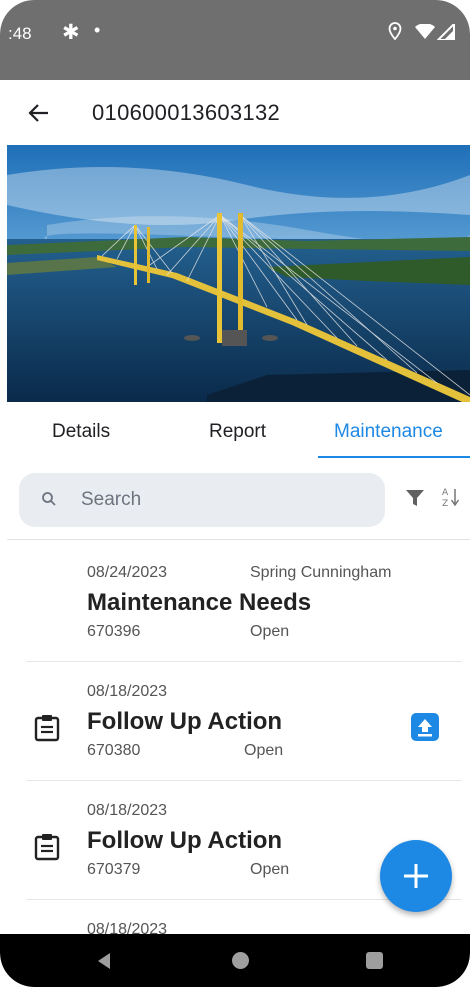  I want to click on tab-bar: Details Report Maintenance, so click(235, 433).